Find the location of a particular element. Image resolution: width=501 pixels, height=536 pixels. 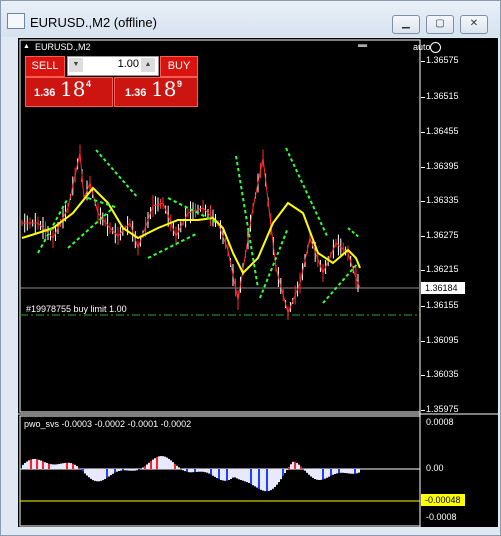

collapse-handle: ▬ is located at coordinates (362, 44).